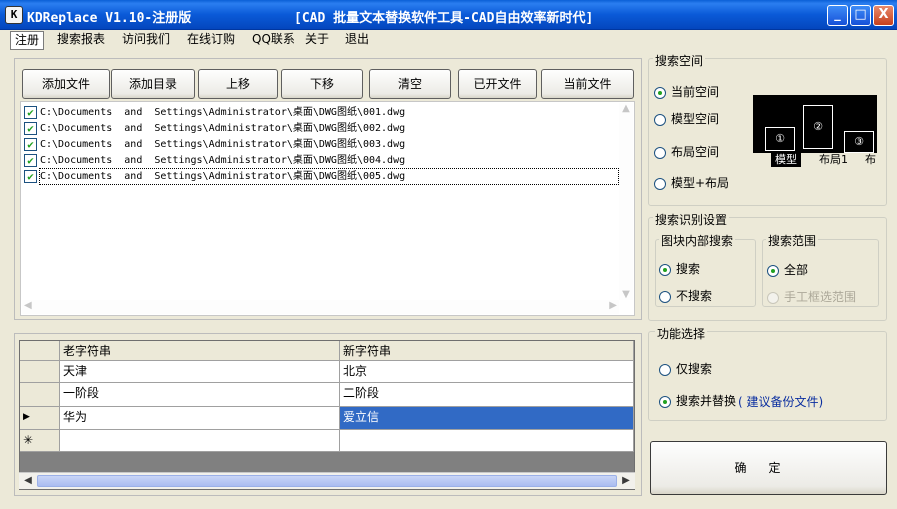 Image resolution: width=897 pixels, height=509 pixels. Describe the element at coordinates (796, 270) in the screenshot. I see `radio-label: 全部` at that location.